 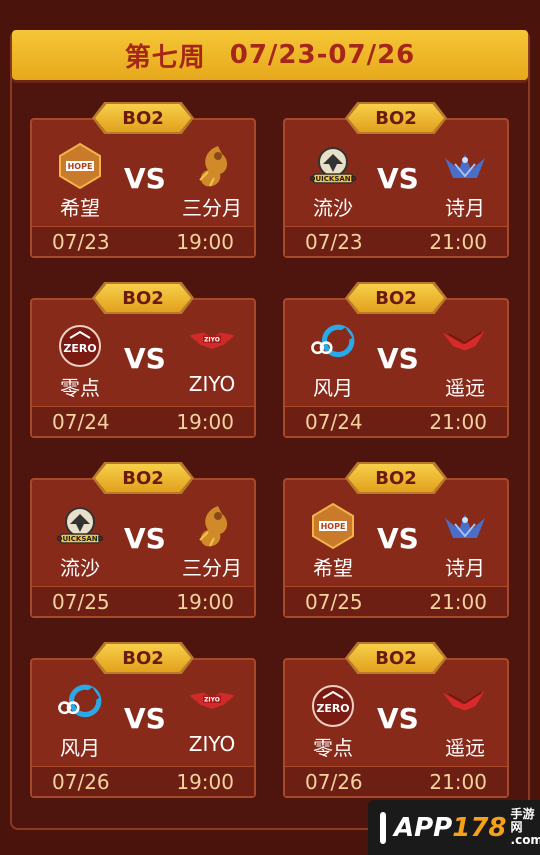 I want to click on team-1-name: 零点, so click(x=80, y=388).